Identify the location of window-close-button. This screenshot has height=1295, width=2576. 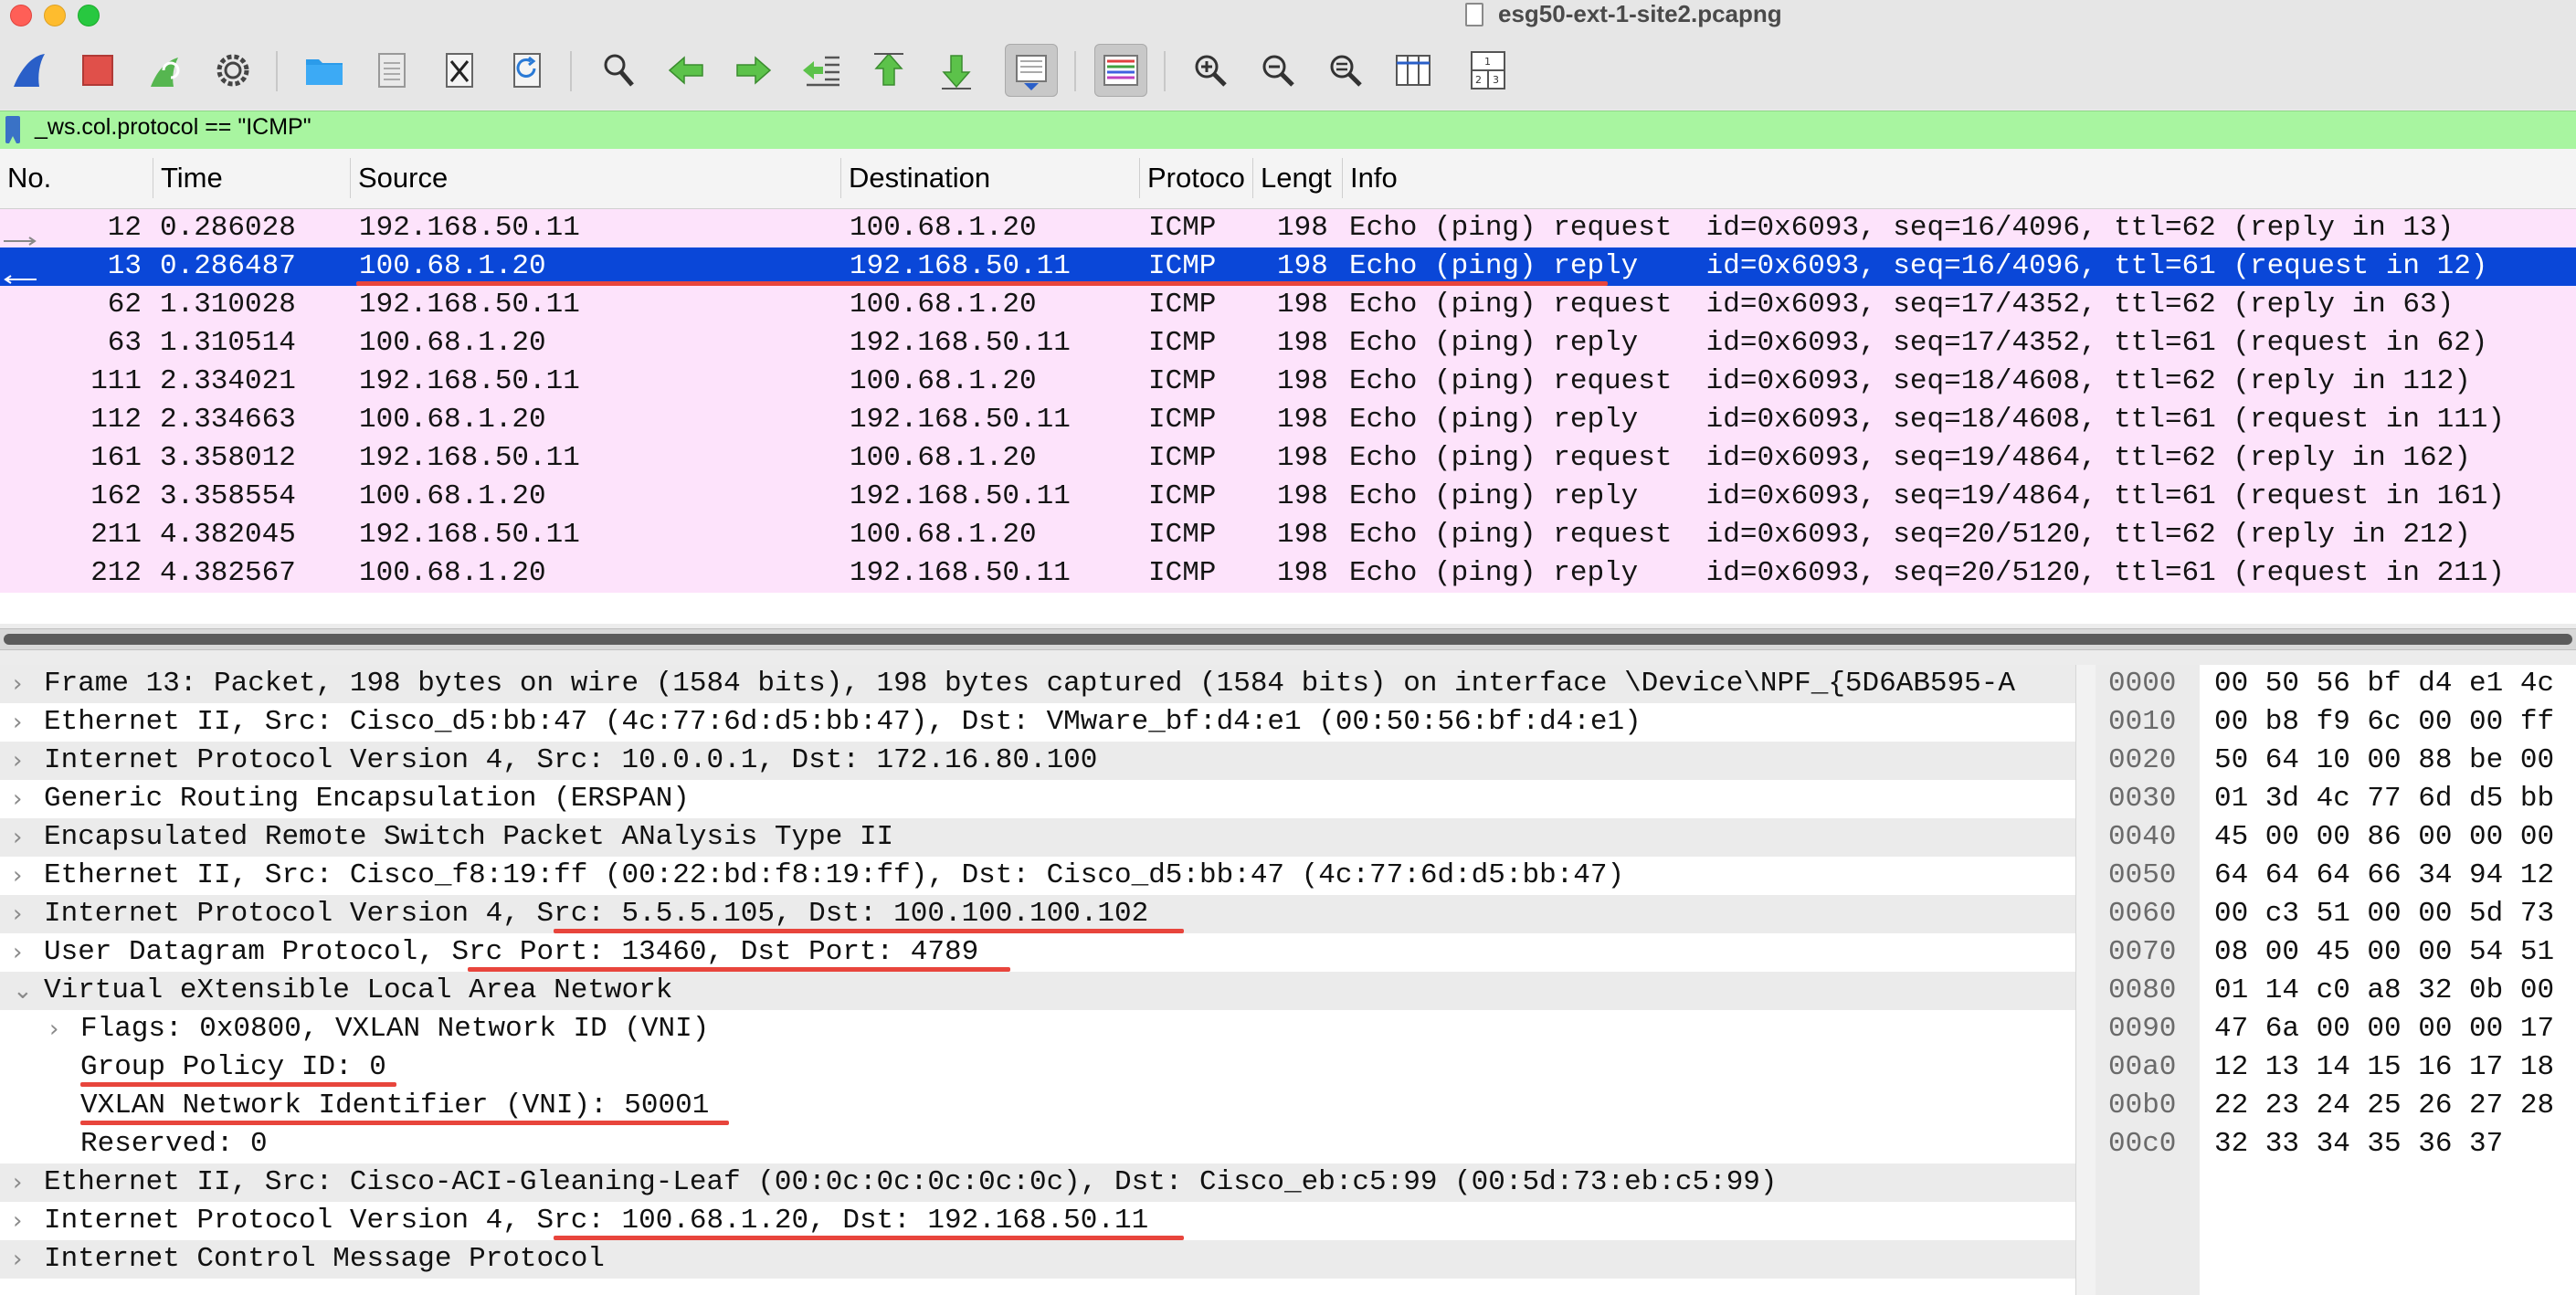
(21, 15).